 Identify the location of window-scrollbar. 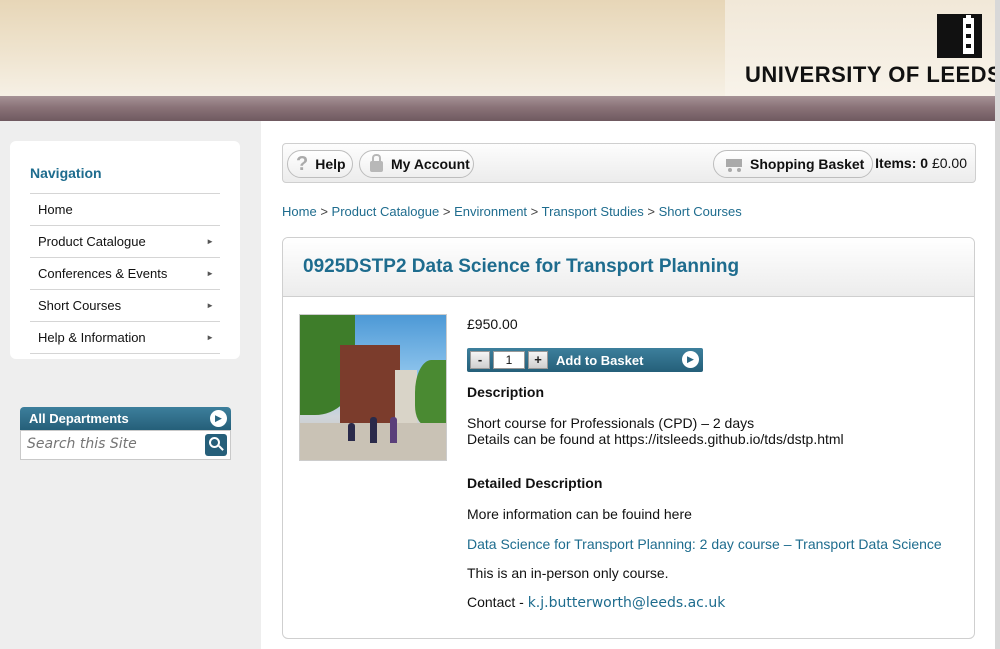
(997, 324).